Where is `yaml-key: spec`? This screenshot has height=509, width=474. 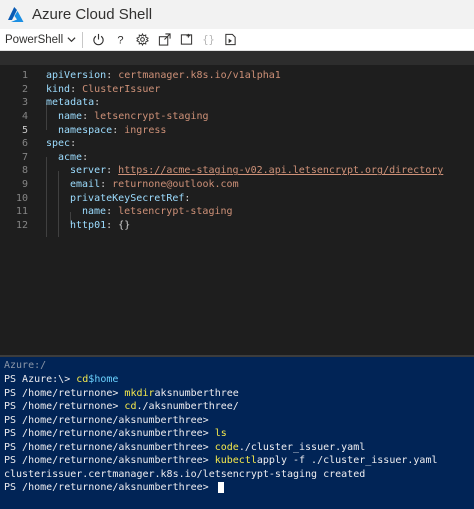
yaml-key: spec is located at coordinates (58, 144).